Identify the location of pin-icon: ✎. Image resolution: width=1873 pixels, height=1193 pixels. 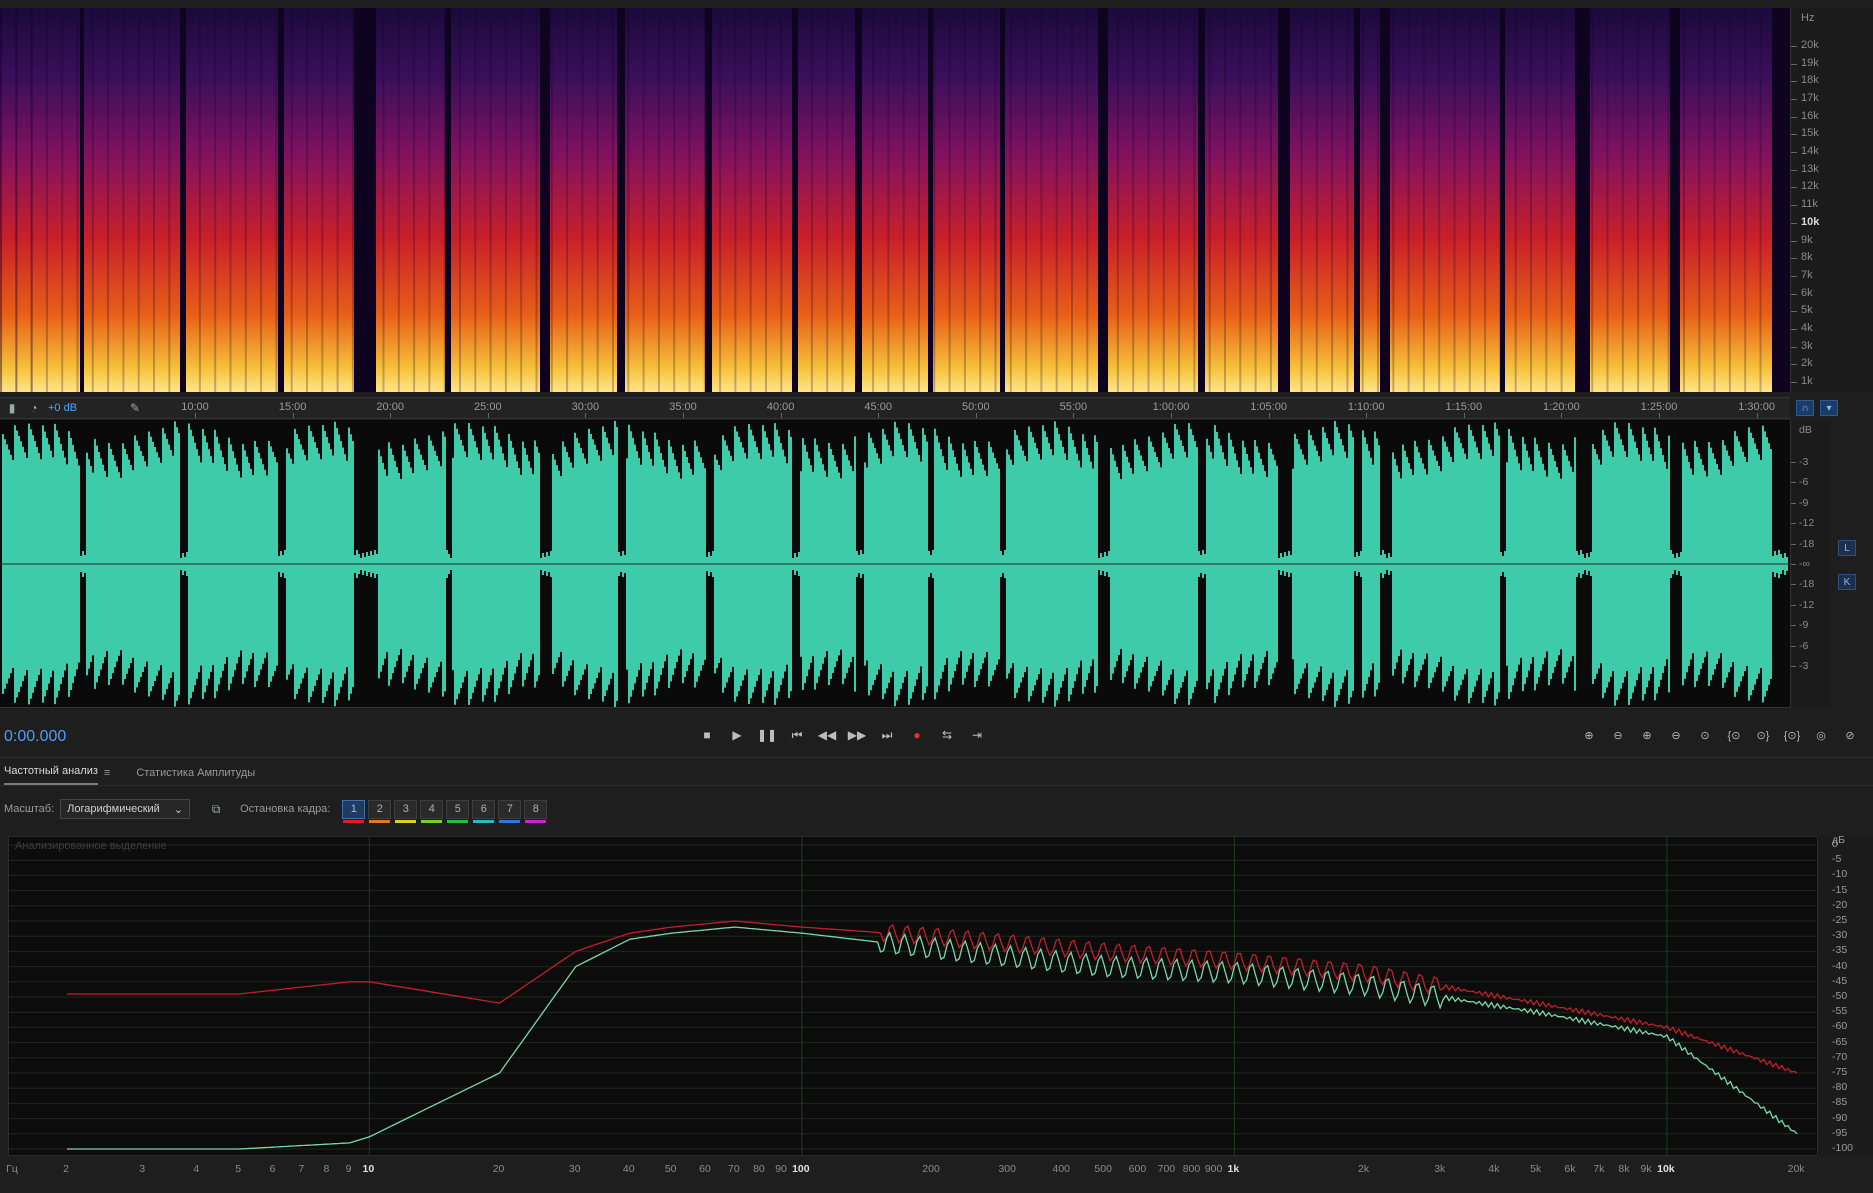
(135, 408).